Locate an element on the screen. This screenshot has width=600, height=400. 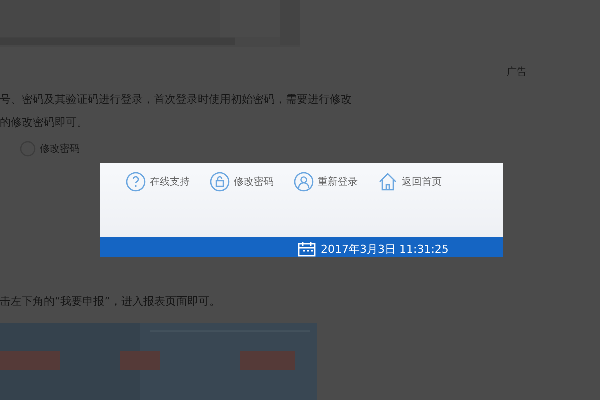
toolbar-link: 修改密码 is located at coordinates (242, 182).